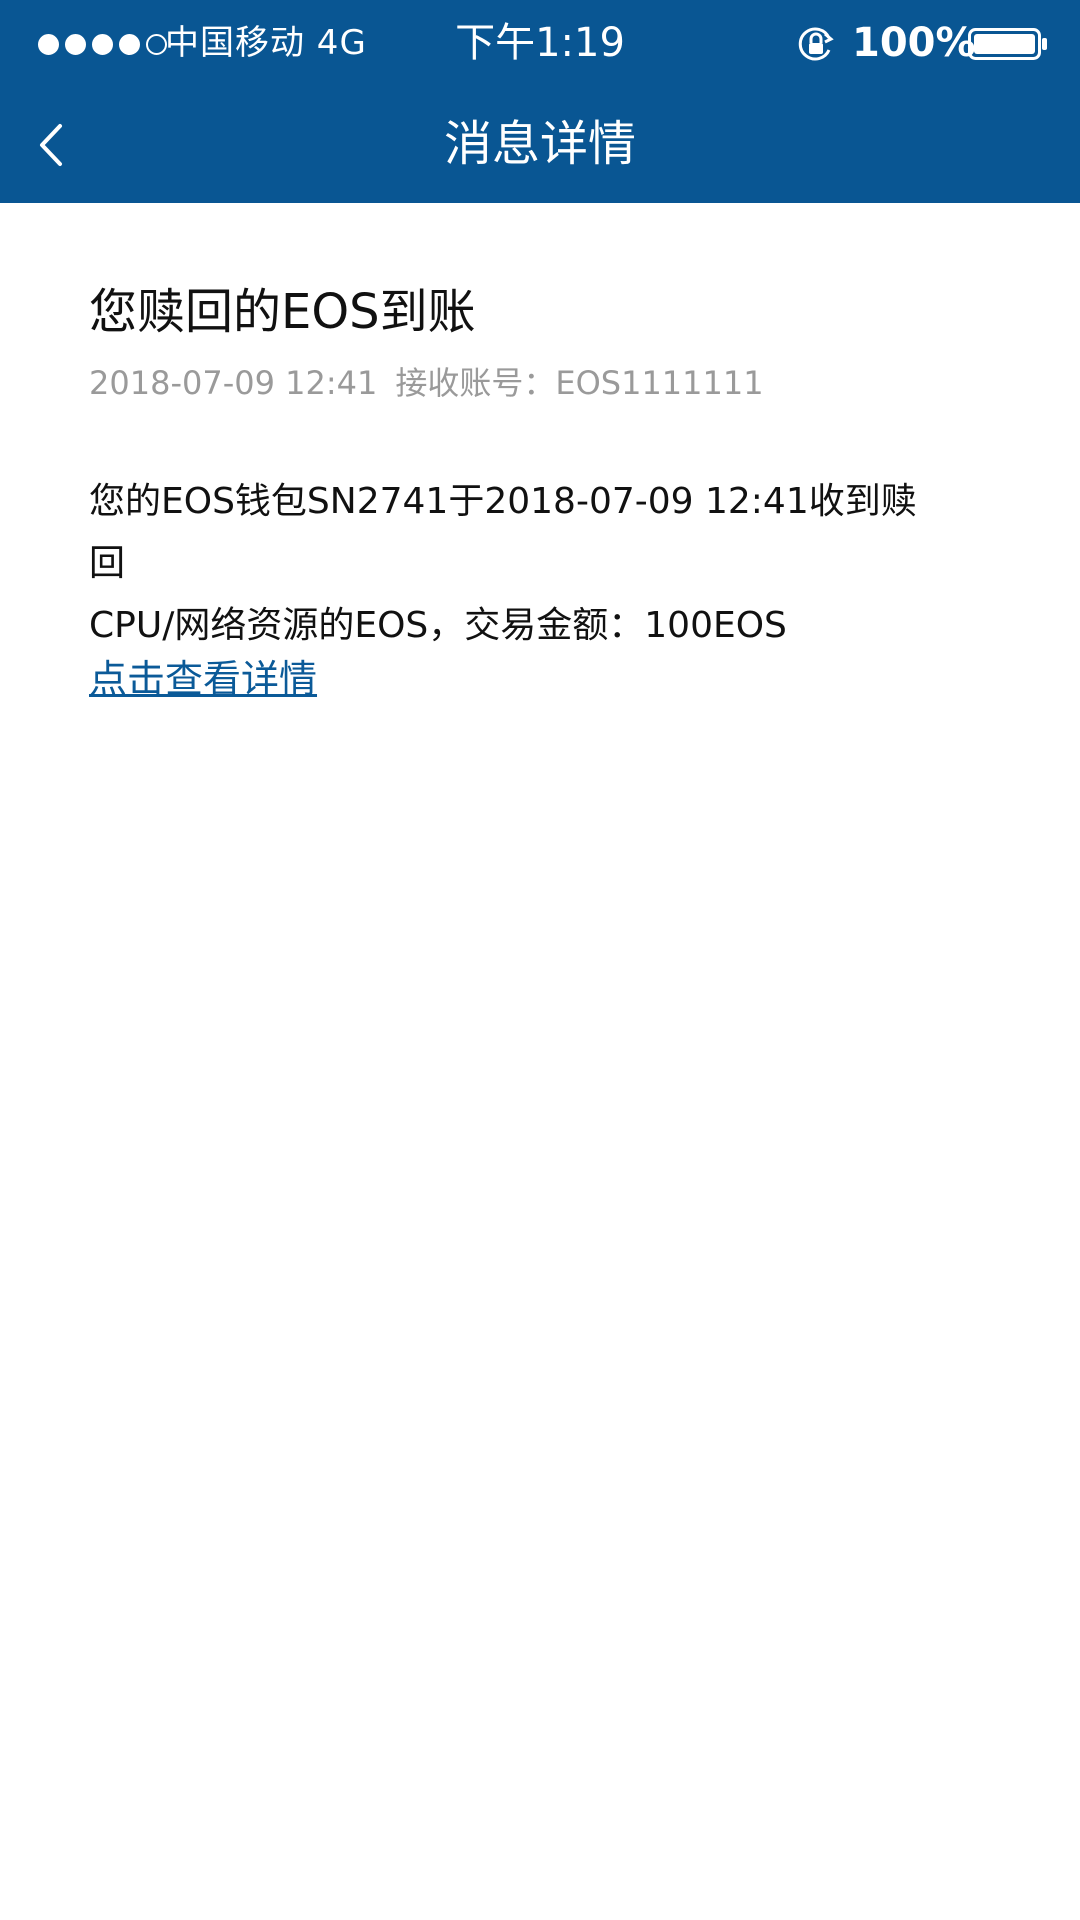 Image resolution: width=1080 pixels, height=1920 pixels. I want to click on message-body-line: 您的EOS钱包SN2741于2018-07-09 12:41收到赎回, so click(503, 532).